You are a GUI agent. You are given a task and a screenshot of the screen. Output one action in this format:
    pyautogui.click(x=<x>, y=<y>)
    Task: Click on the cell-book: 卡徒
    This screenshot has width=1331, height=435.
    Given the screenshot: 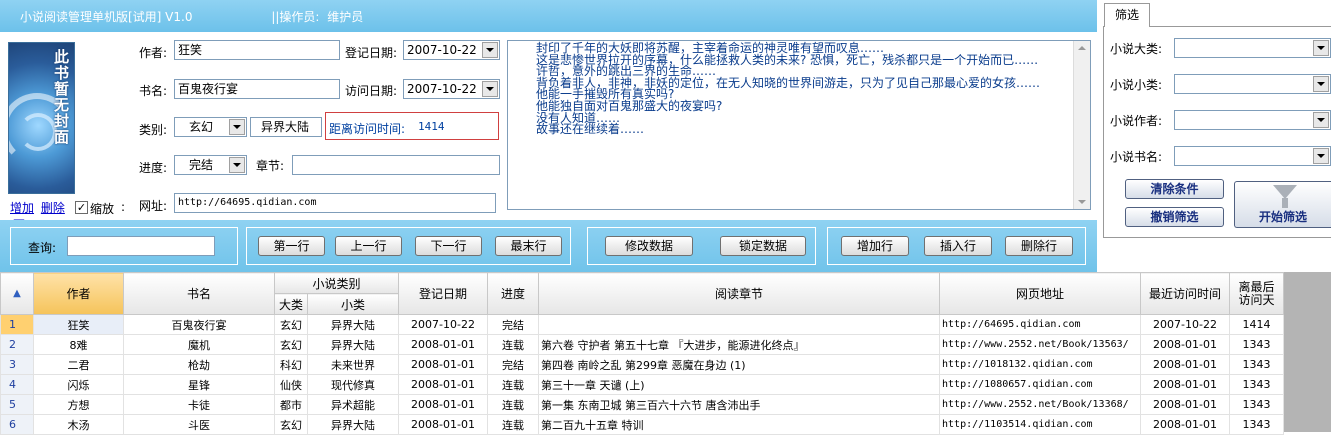 What is the action you would take?
    pyautogui.click(x=199, y=404)
    